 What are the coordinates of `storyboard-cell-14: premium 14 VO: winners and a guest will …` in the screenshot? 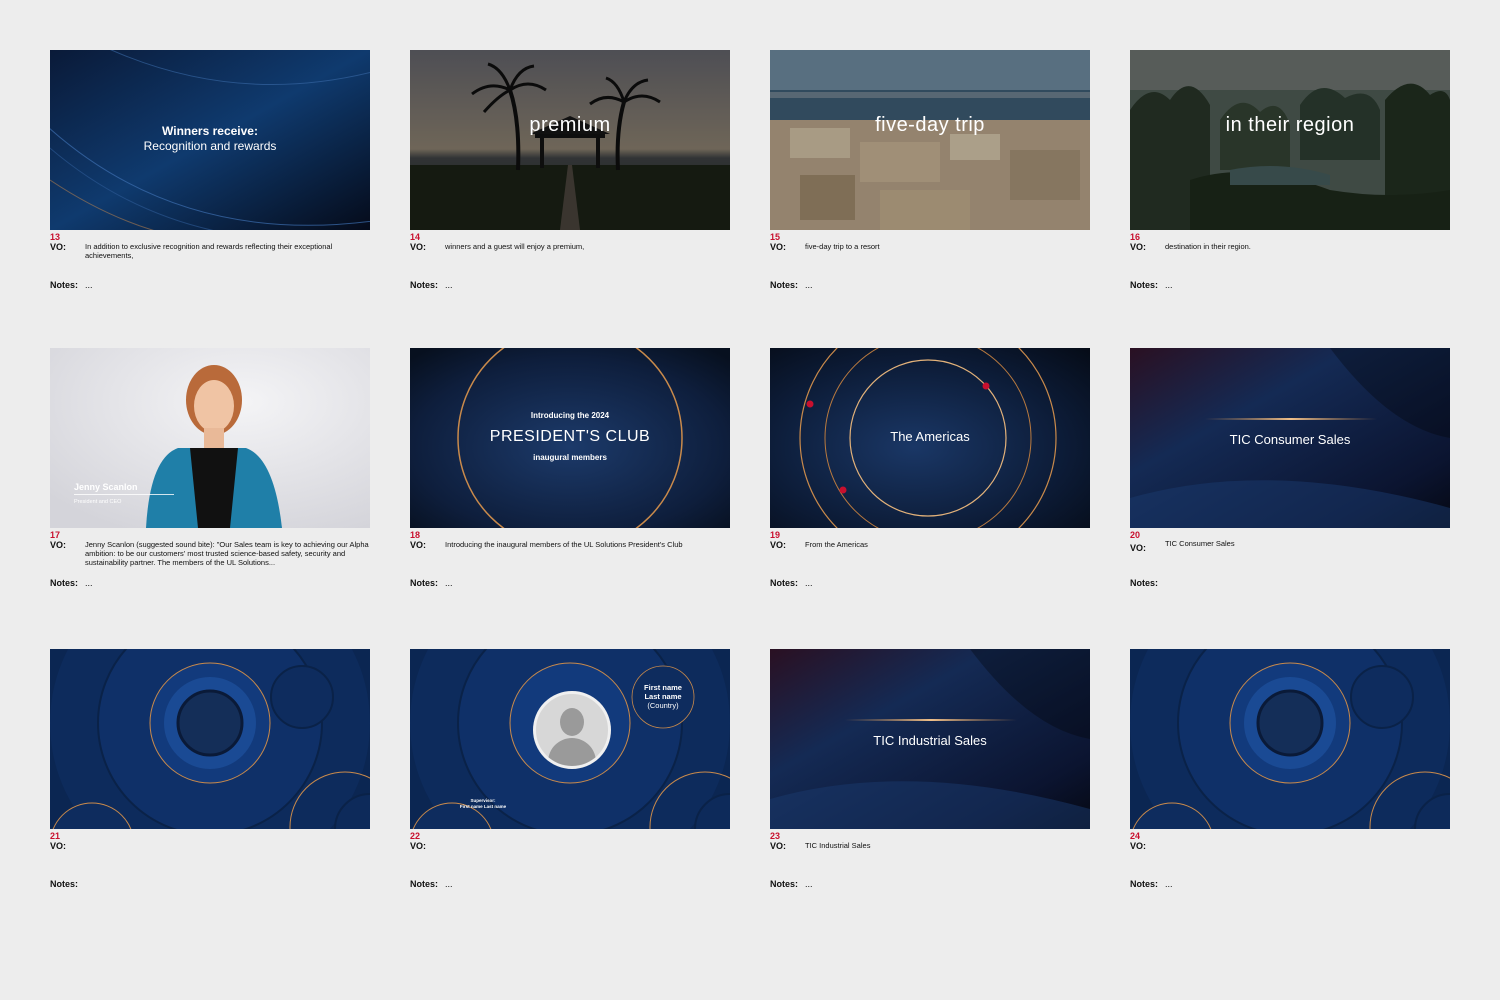 It's located at (570, 170).